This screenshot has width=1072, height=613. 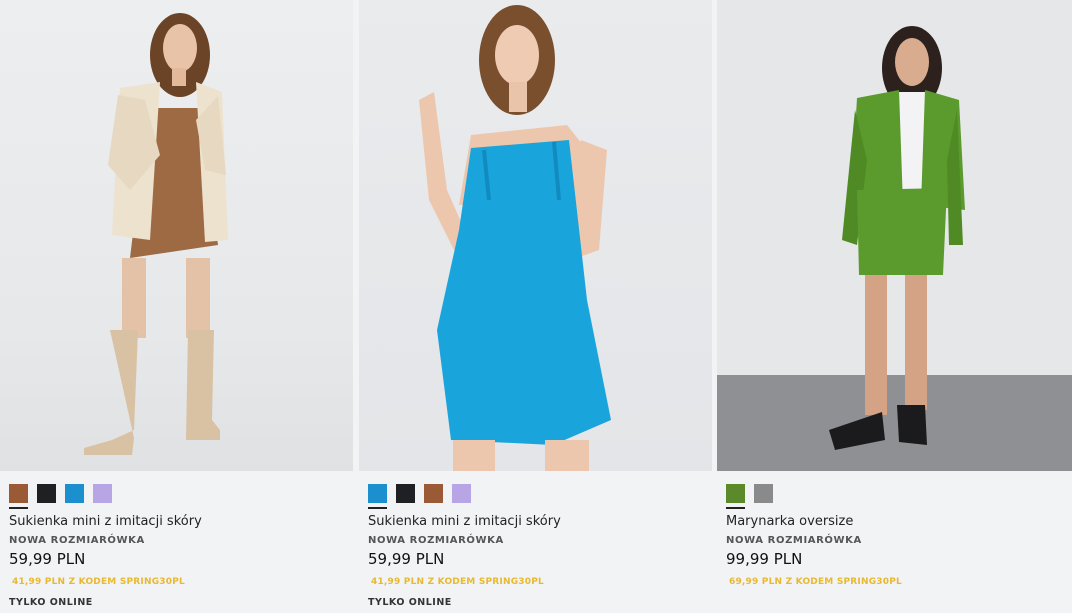 I want to click on product-price: 99,99 PLN, so click(x=764, y=559).